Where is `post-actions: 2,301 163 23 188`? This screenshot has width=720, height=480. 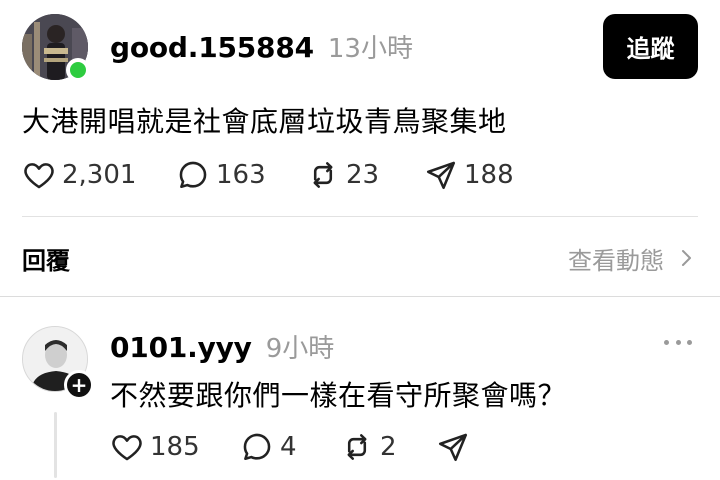 post-actions: 2,301 163 23 188 is located at coordinates (268, 175).